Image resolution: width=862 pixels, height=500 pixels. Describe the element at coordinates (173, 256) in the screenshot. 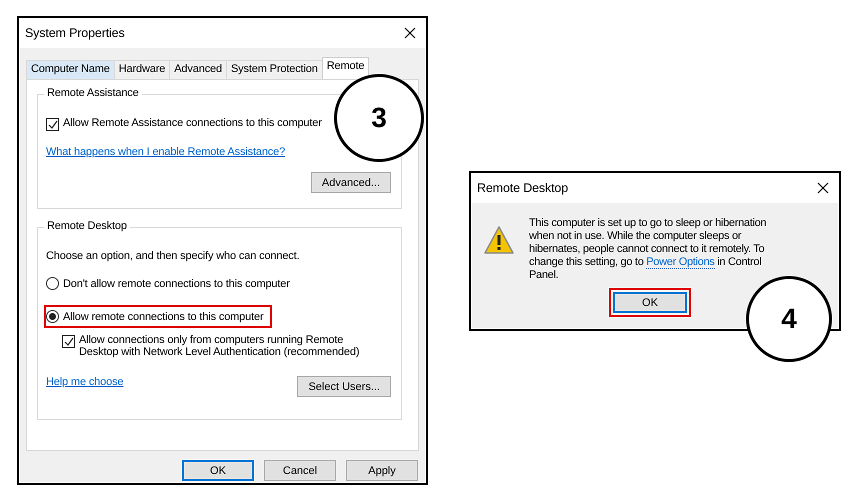

I see `instruction-text: Choose an option, and then specify who can connect.` at that location.